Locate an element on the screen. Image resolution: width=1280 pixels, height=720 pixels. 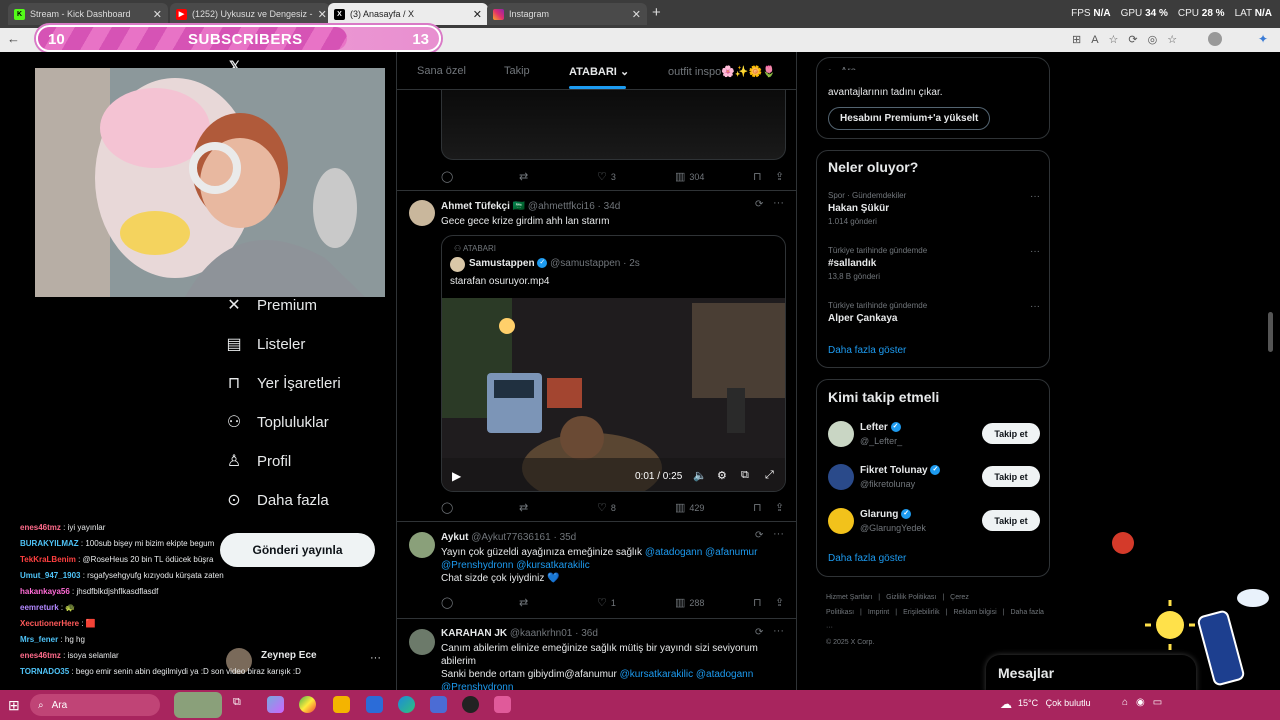
nav-bookmarks: ⊓ Yer İşaretleri is located at coordinates (283, 383).